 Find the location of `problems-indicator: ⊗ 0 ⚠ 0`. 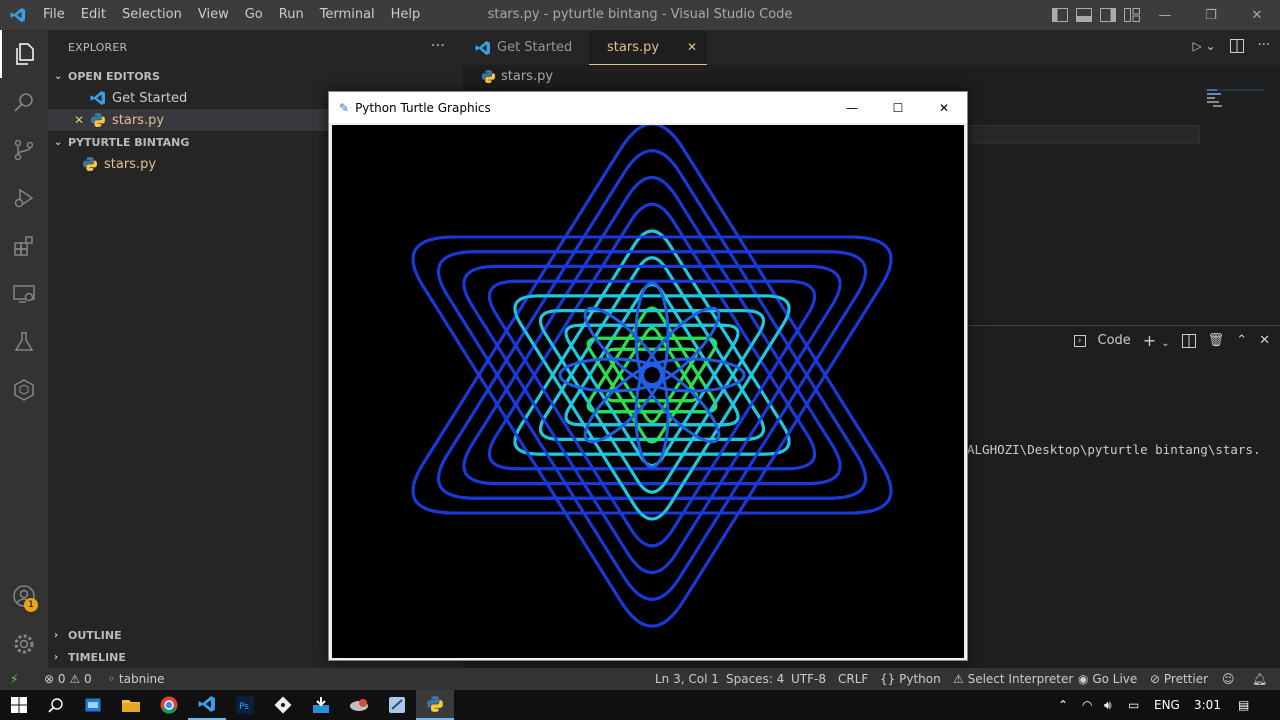

problems-indicator: ⊗ 0 ⚠ 0 is located at coordinates (68, 679).